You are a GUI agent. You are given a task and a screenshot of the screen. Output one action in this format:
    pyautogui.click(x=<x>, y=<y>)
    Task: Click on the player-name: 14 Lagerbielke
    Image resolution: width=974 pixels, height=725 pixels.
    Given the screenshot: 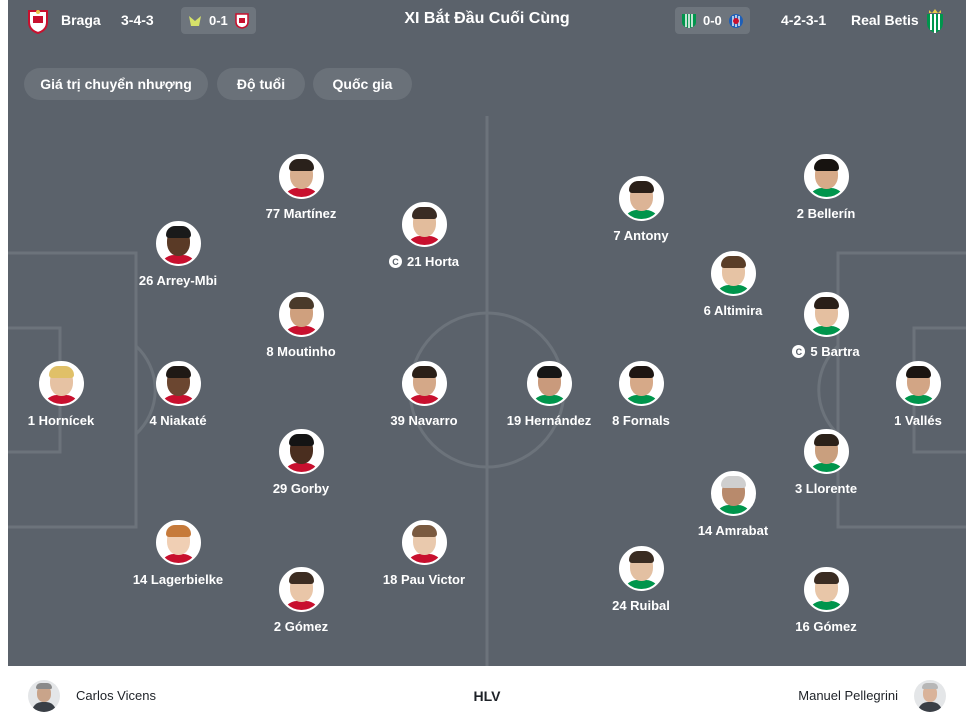 What is the action you would take?
    pyautogui.click(x=178, y=579)
    